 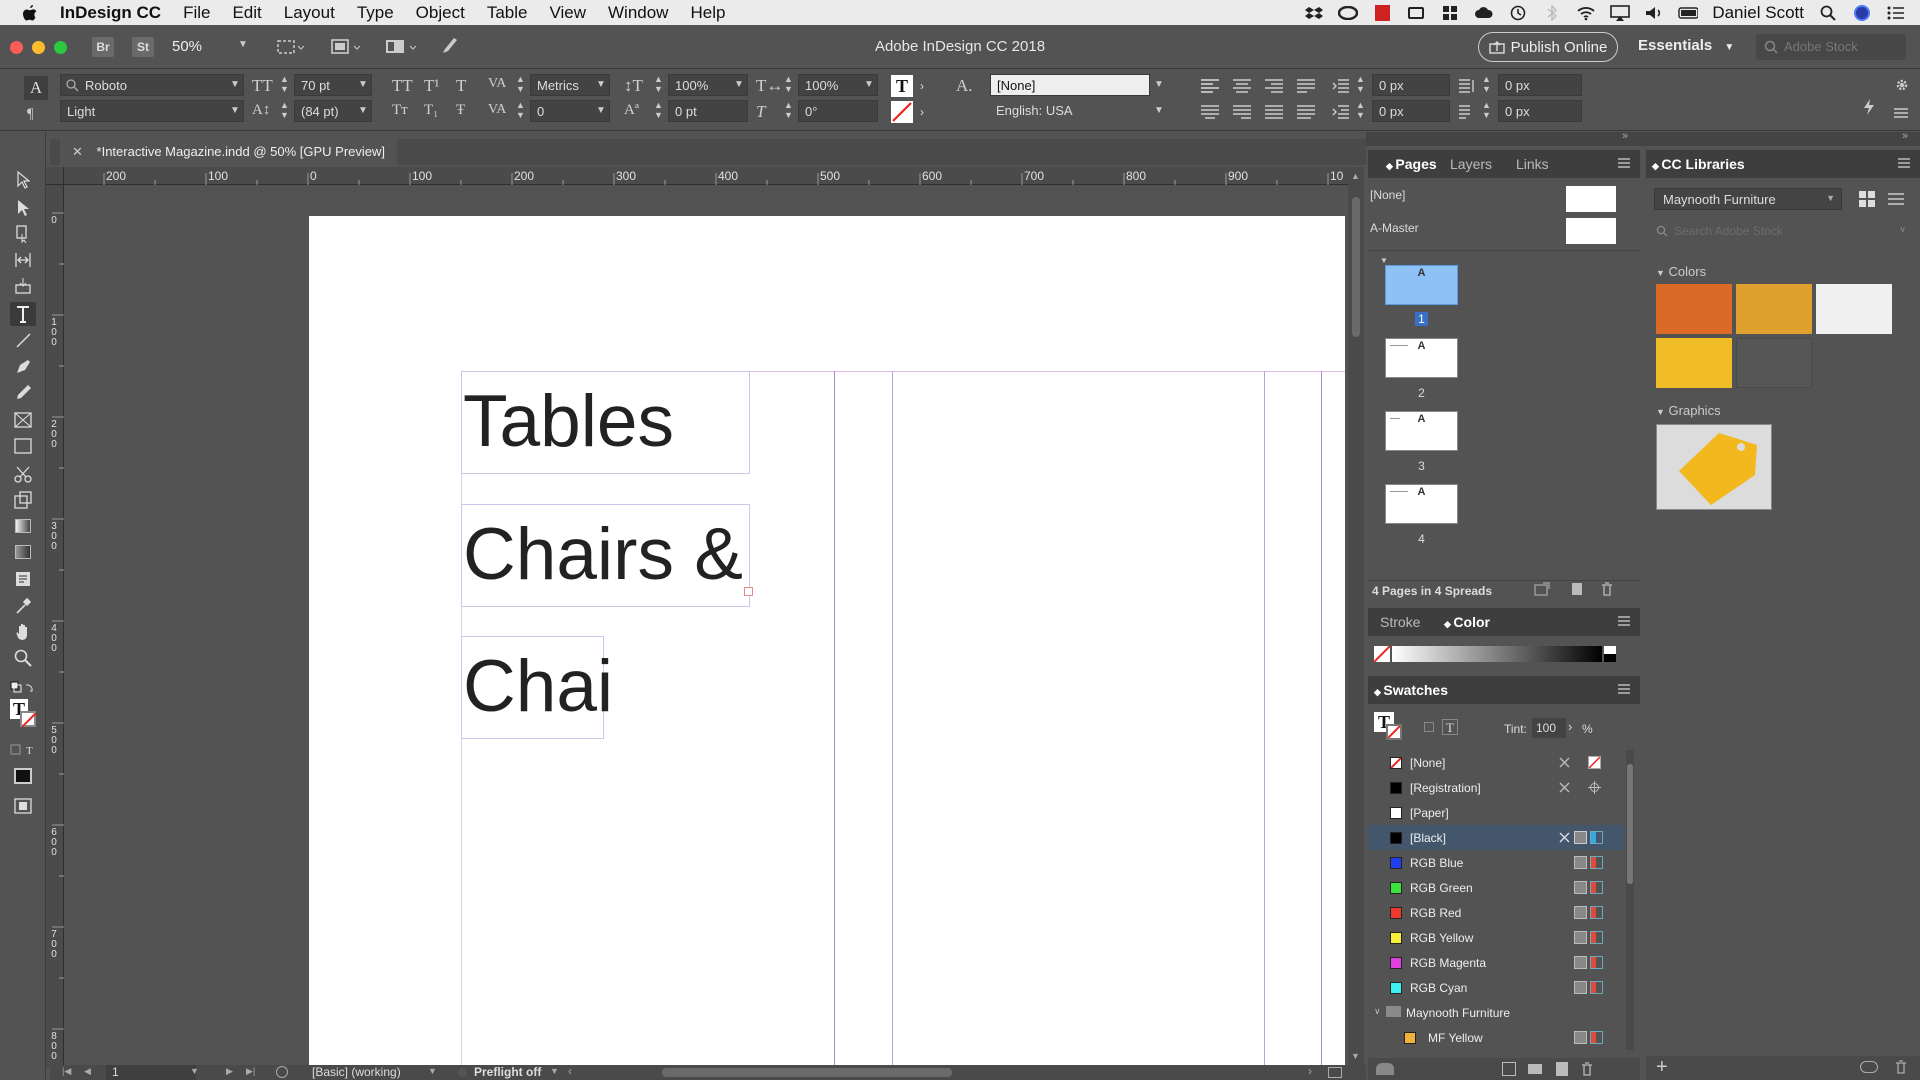 I want to click on ruler-origin, so click(x=55, y=176).